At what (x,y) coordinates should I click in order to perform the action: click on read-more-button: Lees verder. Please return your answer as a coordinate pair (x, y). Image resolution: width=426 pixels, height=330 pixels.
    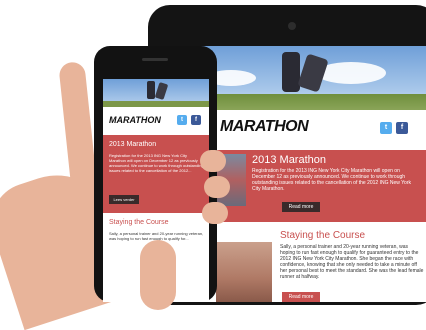
    Looking at the image, I should click on (124, 199).